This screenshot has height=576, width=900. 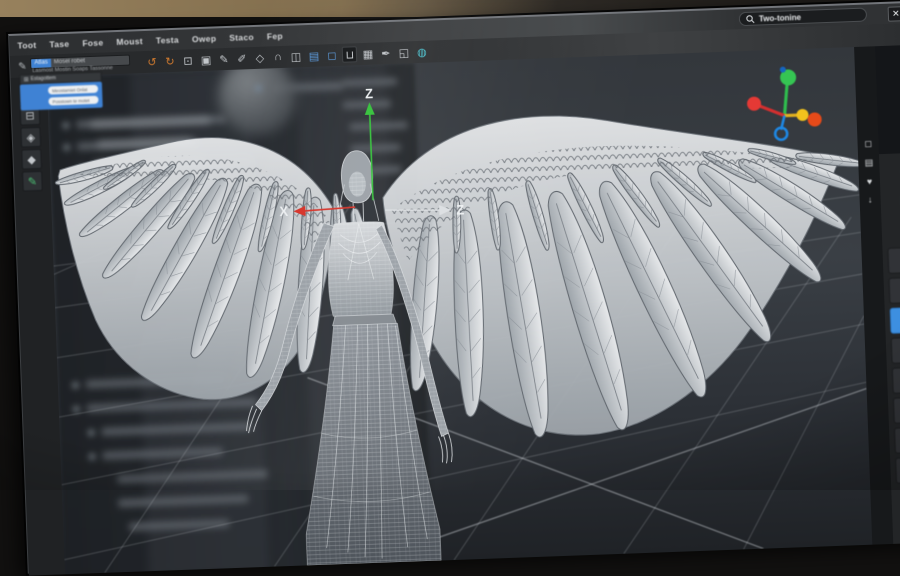 I want to click on more-icon: •••, so click(x=897, y=470).